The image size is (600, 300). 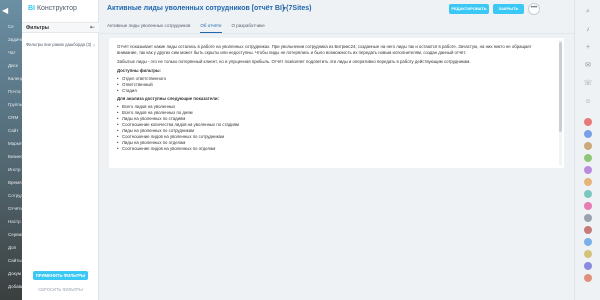 I want to click on collapse-panel-icon: ⇤, so click(x=92, y=27).